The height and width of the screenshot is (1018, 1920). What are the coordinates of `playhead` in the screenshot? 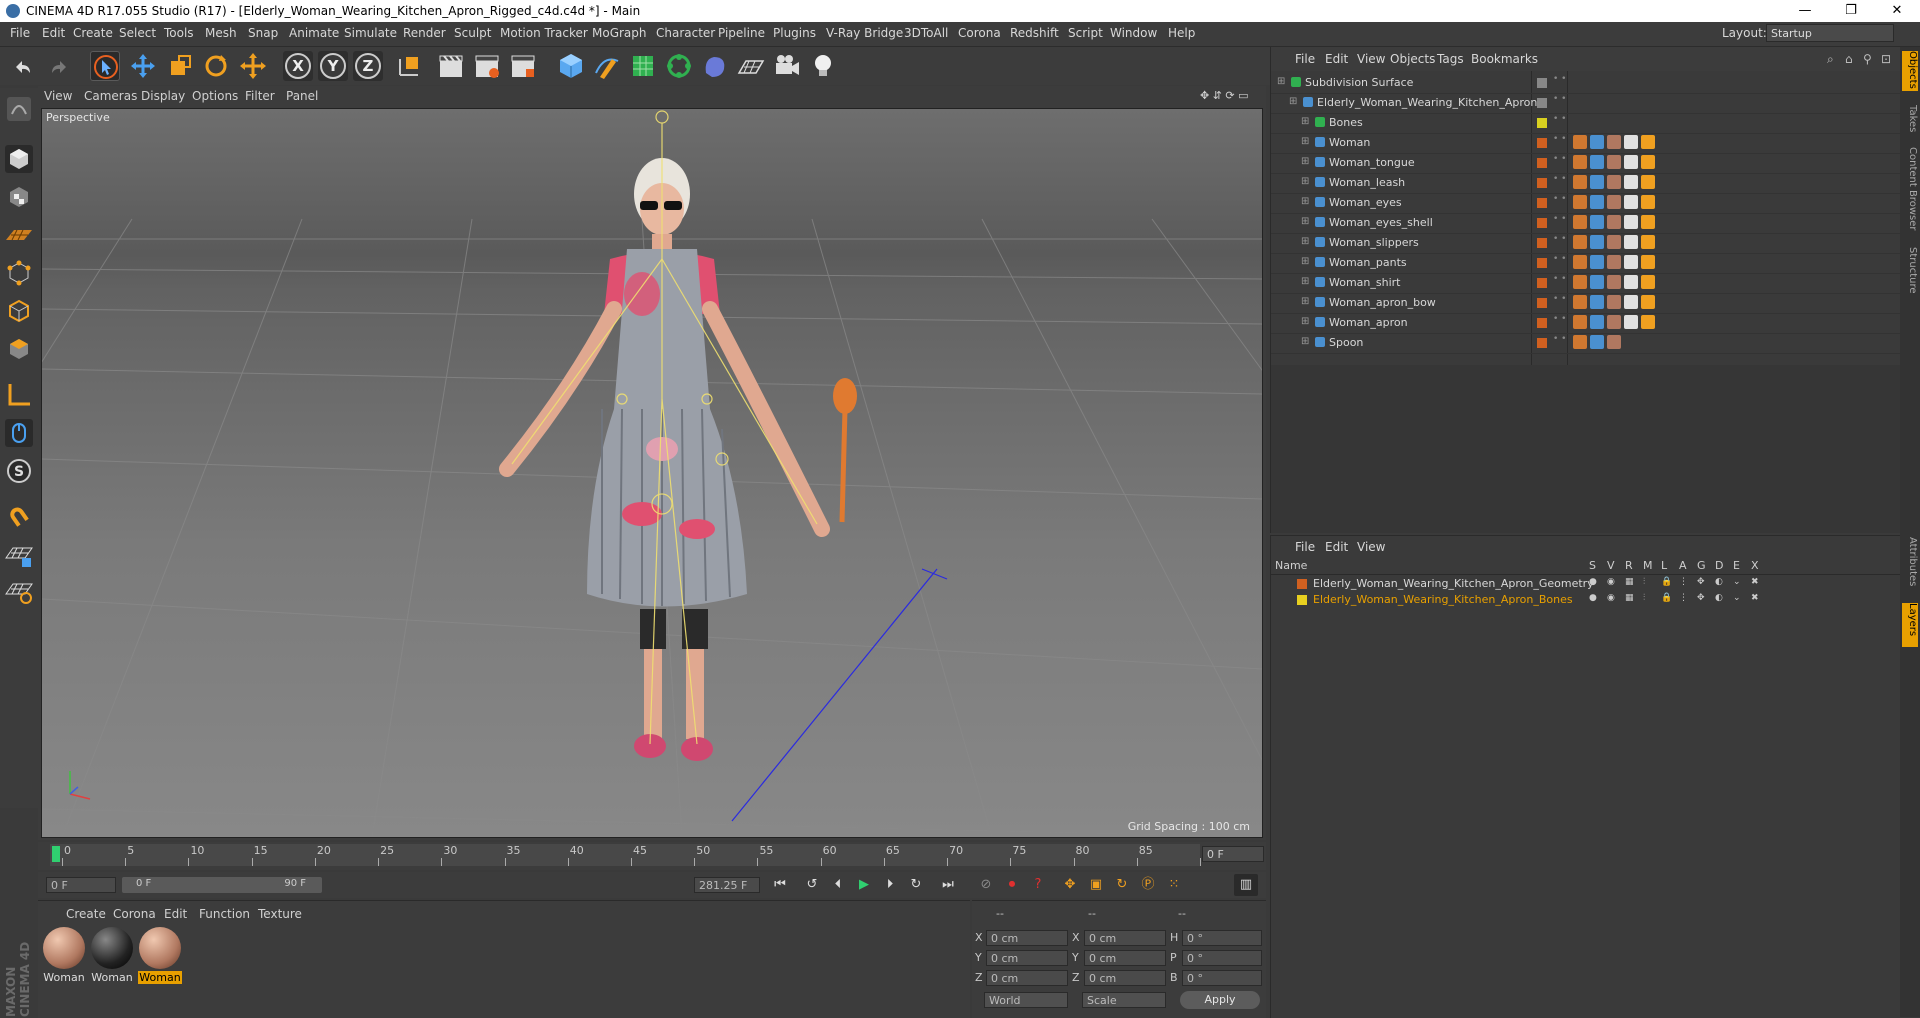 It's located at (56, 854).